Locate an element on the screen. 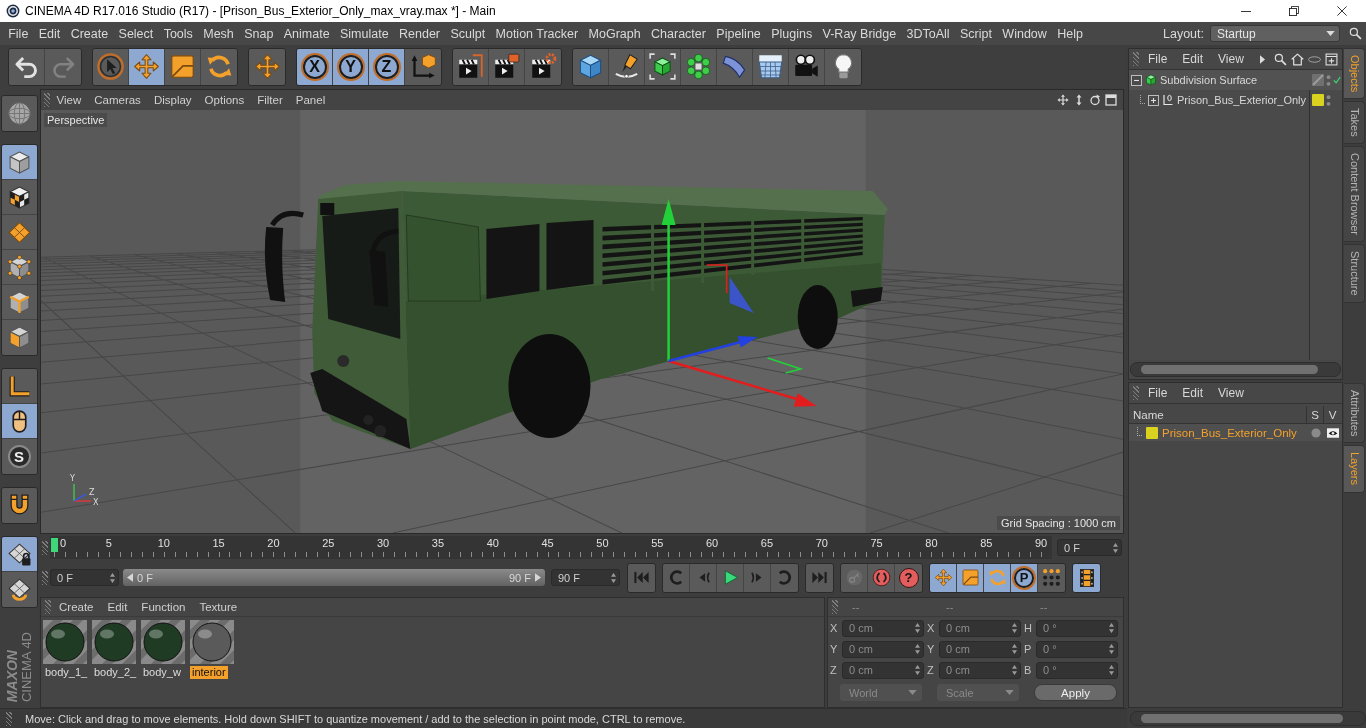 This screenshot has width=1366, height=728. camera-button is located at coordinates (807, 66).